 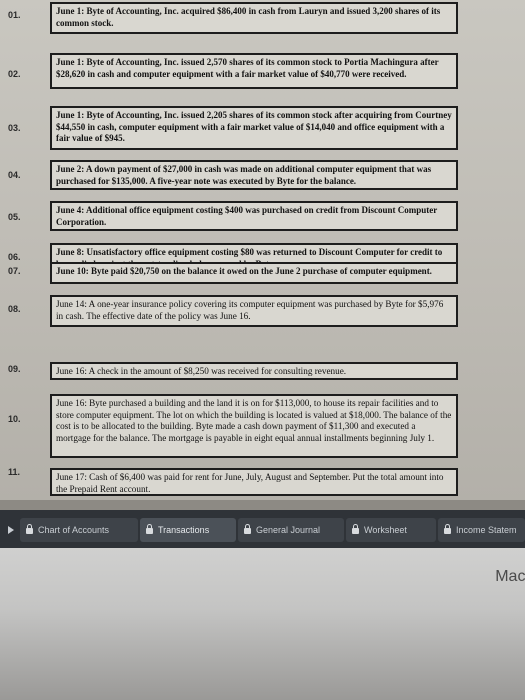 What do you see at coordinates (14, 74) in the screenshot?
I see `transaction-number: 02.` at bounding box center [14, 74].